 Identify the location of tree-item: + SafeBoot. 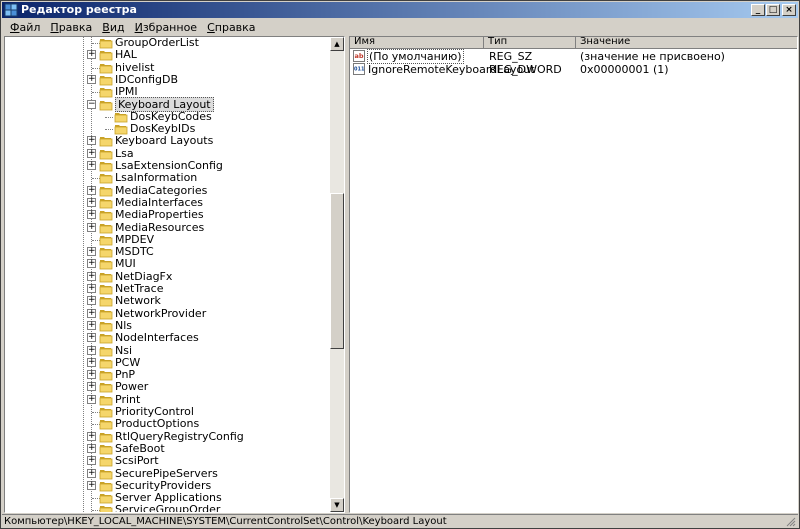
(168, 448).